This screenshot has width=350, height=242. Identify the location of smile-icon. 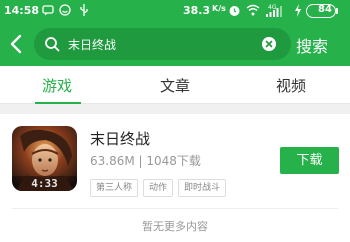
(65, 10).